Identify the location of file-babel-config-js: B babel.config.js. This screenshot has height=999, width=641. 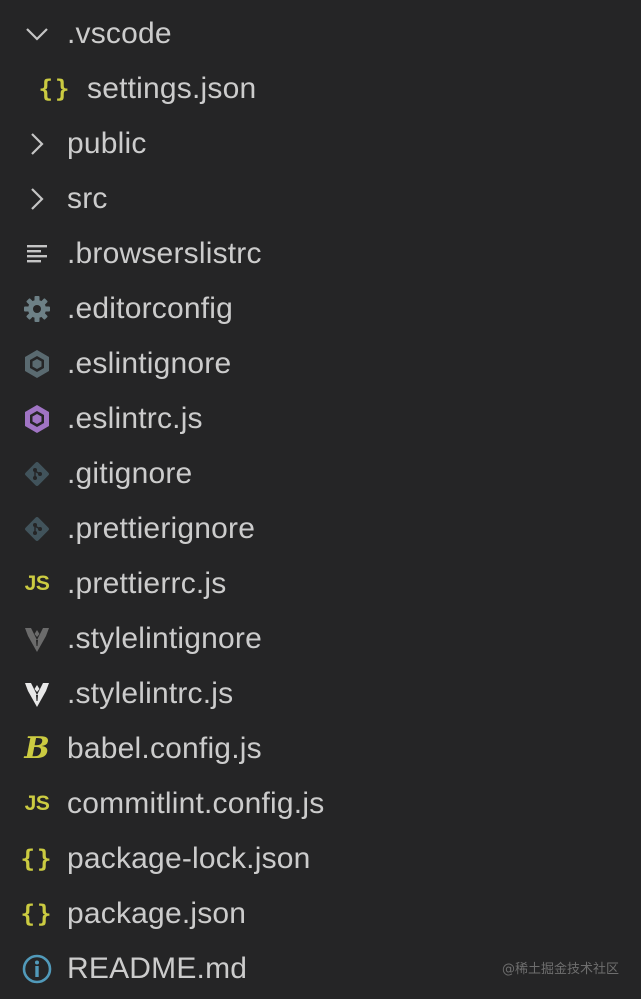
(320, 748).